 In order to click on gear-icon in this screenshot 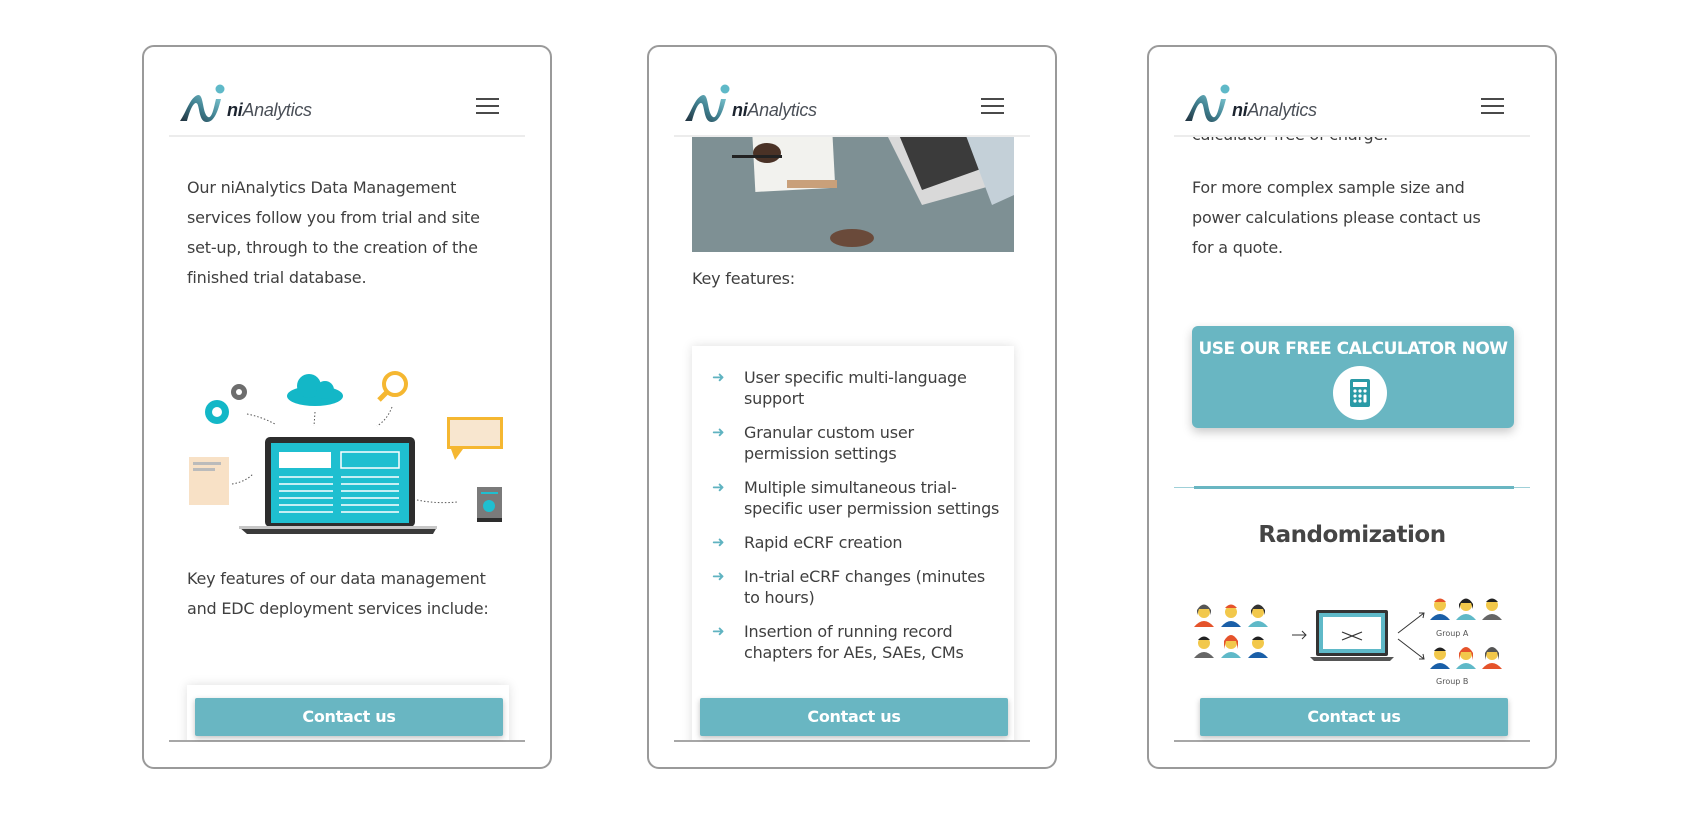, I will do `click(226, 404)`.